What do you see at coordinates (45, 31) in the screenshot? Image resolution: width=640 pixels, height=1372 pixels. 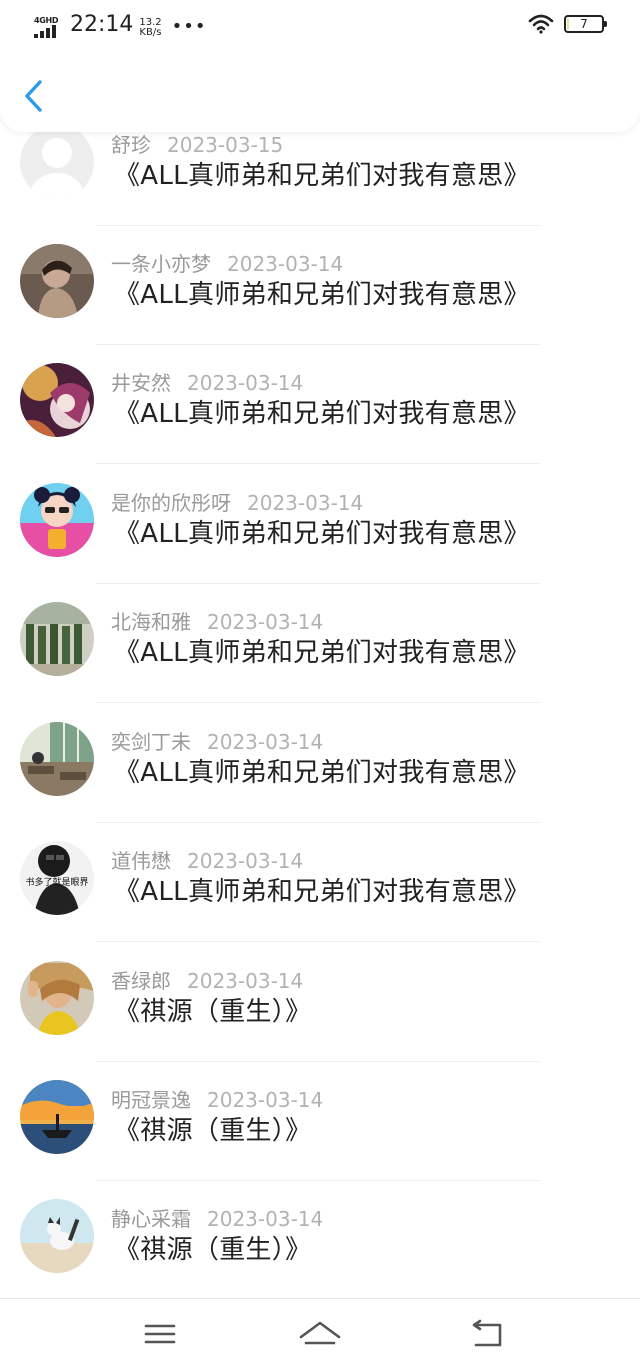 I see `signal-icon` at bounding box center [45, 31].